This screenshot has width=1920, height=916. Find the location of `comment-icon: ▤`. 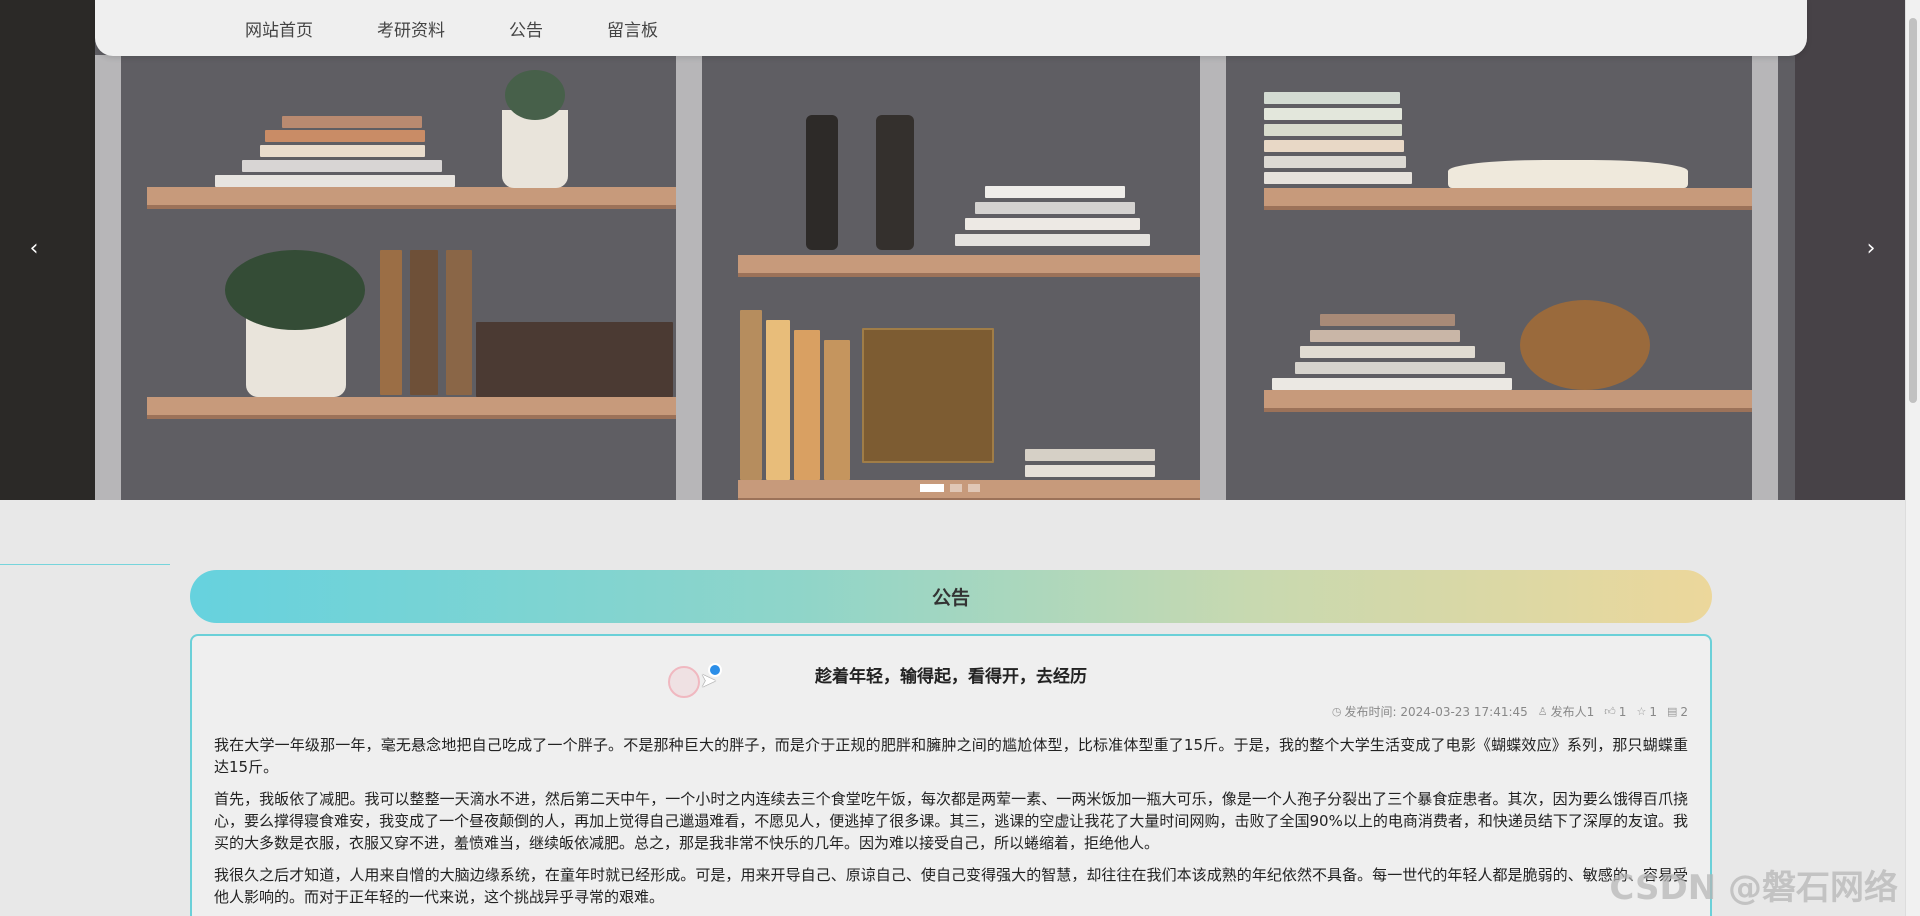

comment-icon: ▤ is located at coordinates (1672, 711).